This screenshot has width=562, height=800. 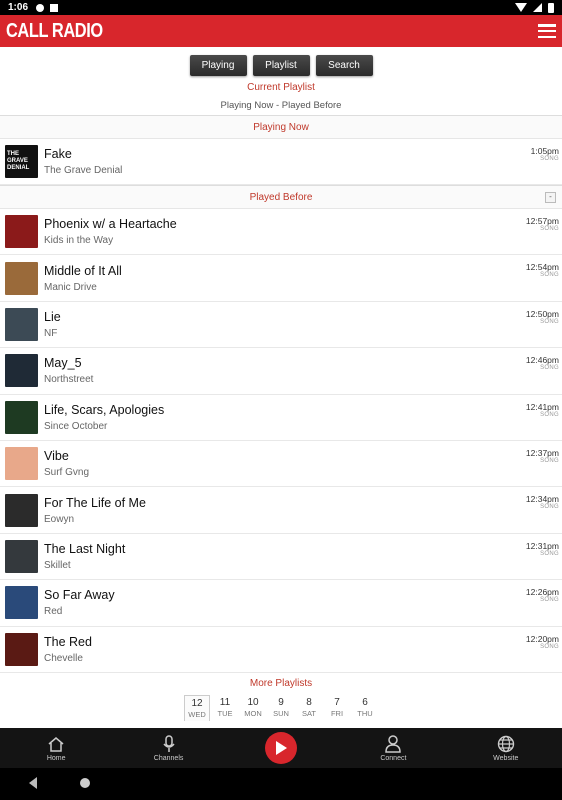 I want to click on tab-playlist: Playlist, so click(x=281, y=65).